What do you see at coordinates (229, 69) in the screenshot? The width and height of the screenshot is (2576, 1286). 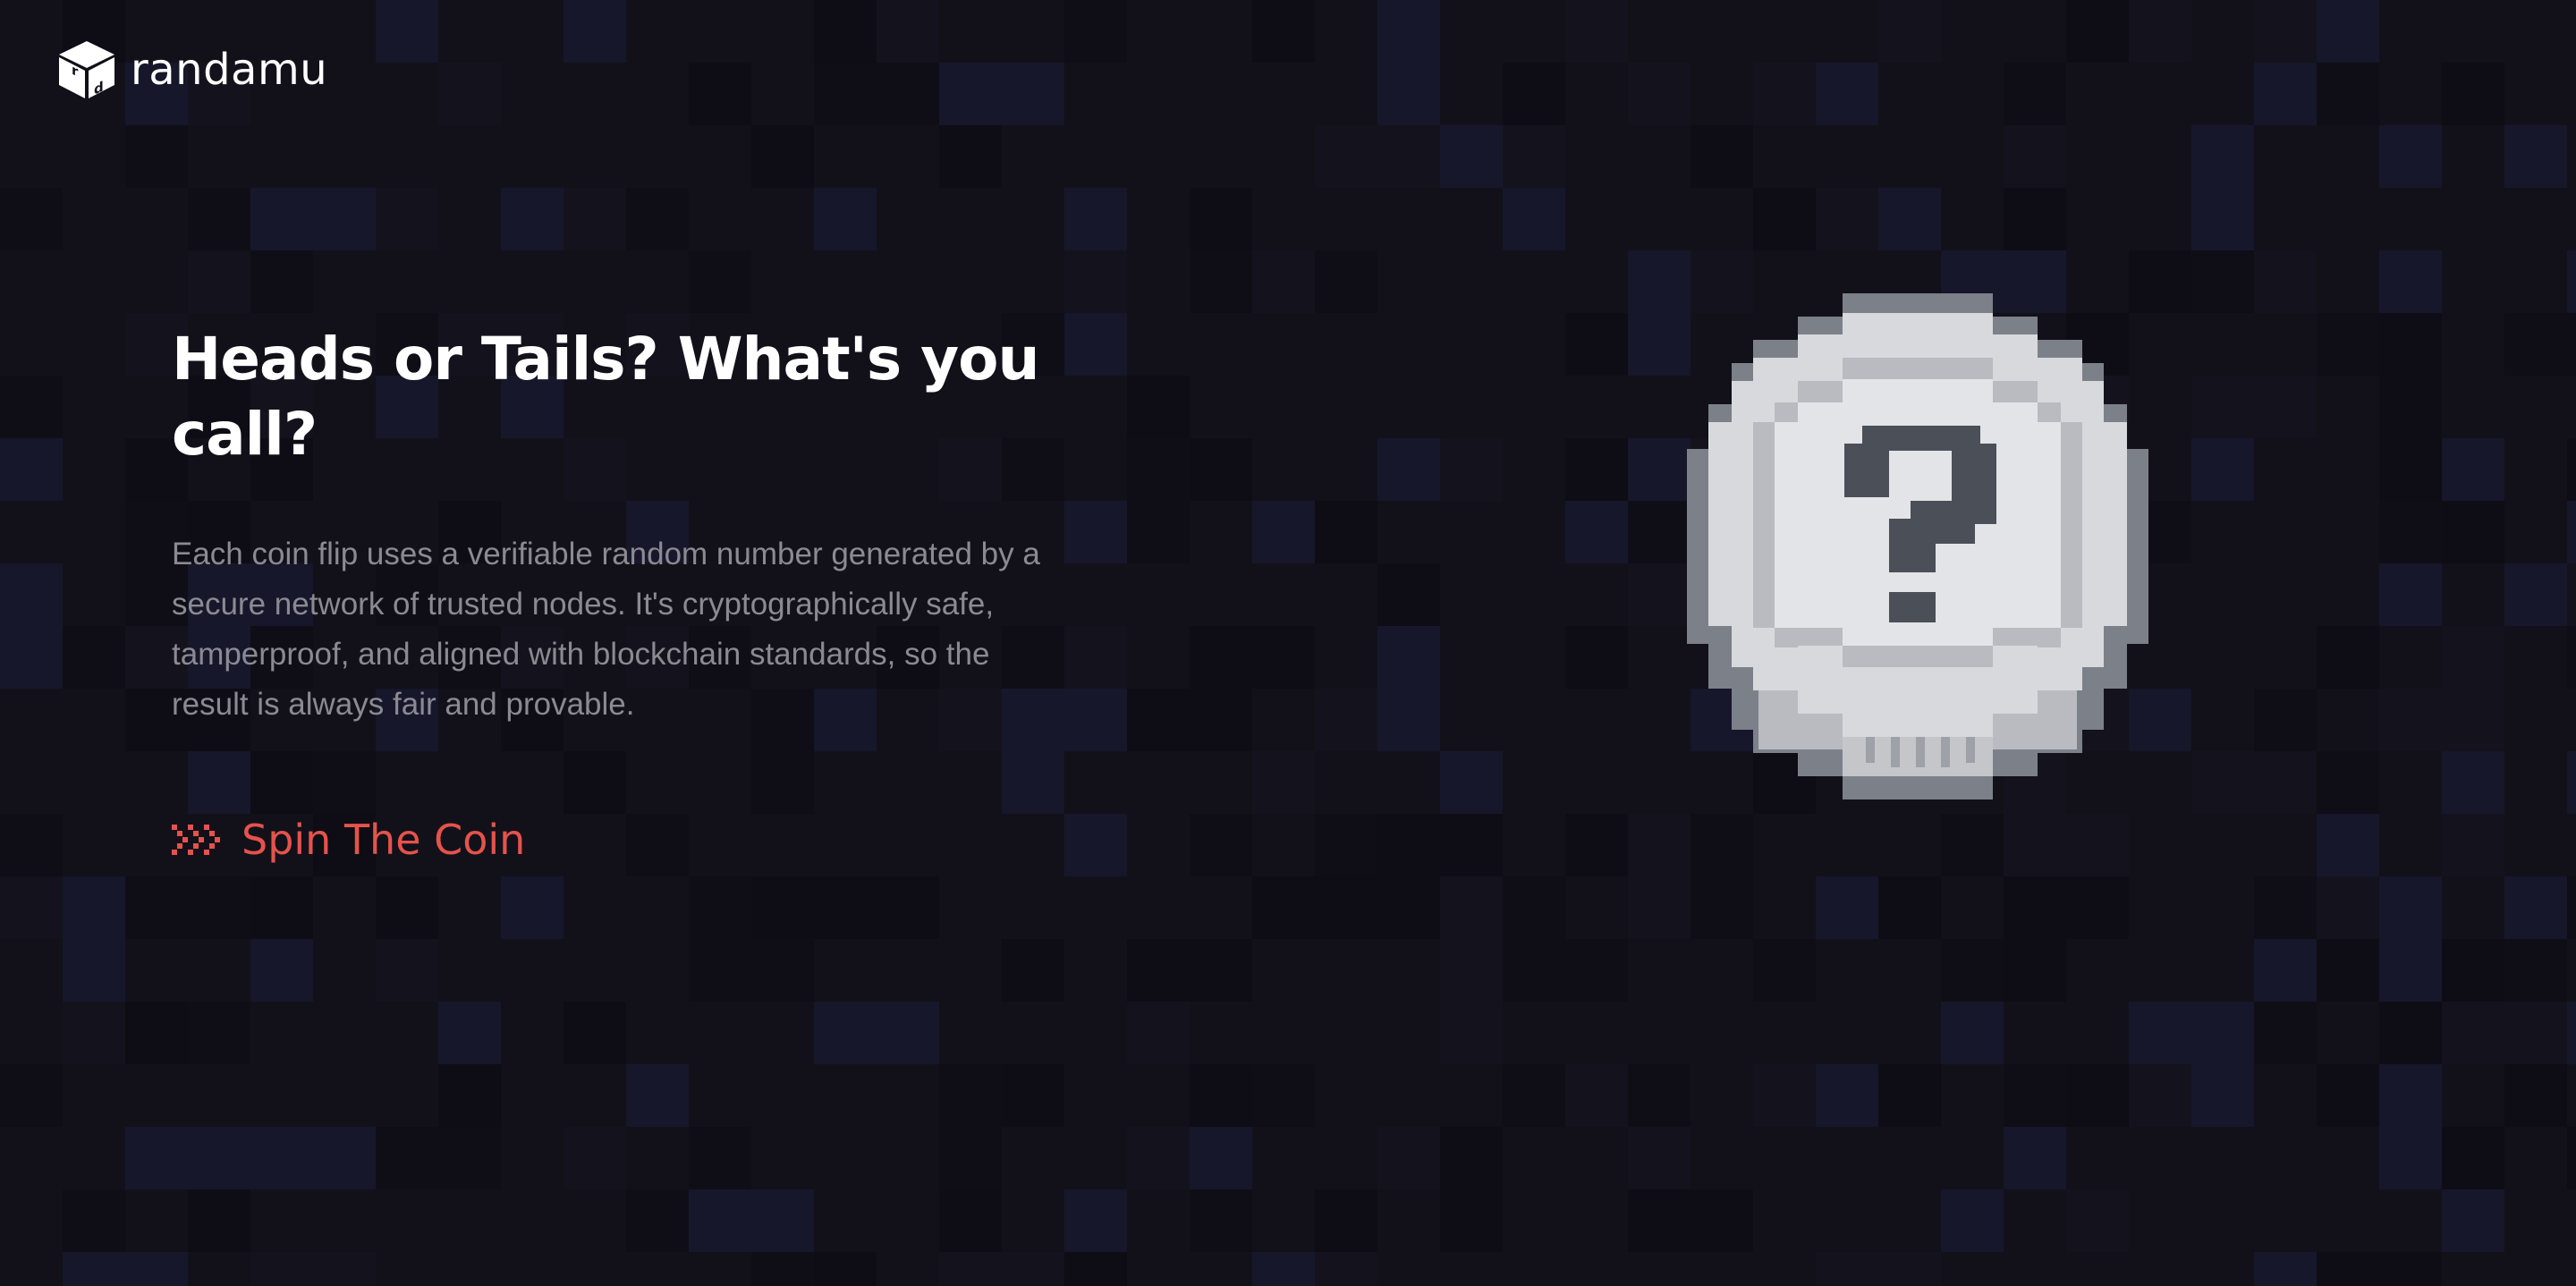 I see `brand-name: randamu` at bounding box center [229, 69].